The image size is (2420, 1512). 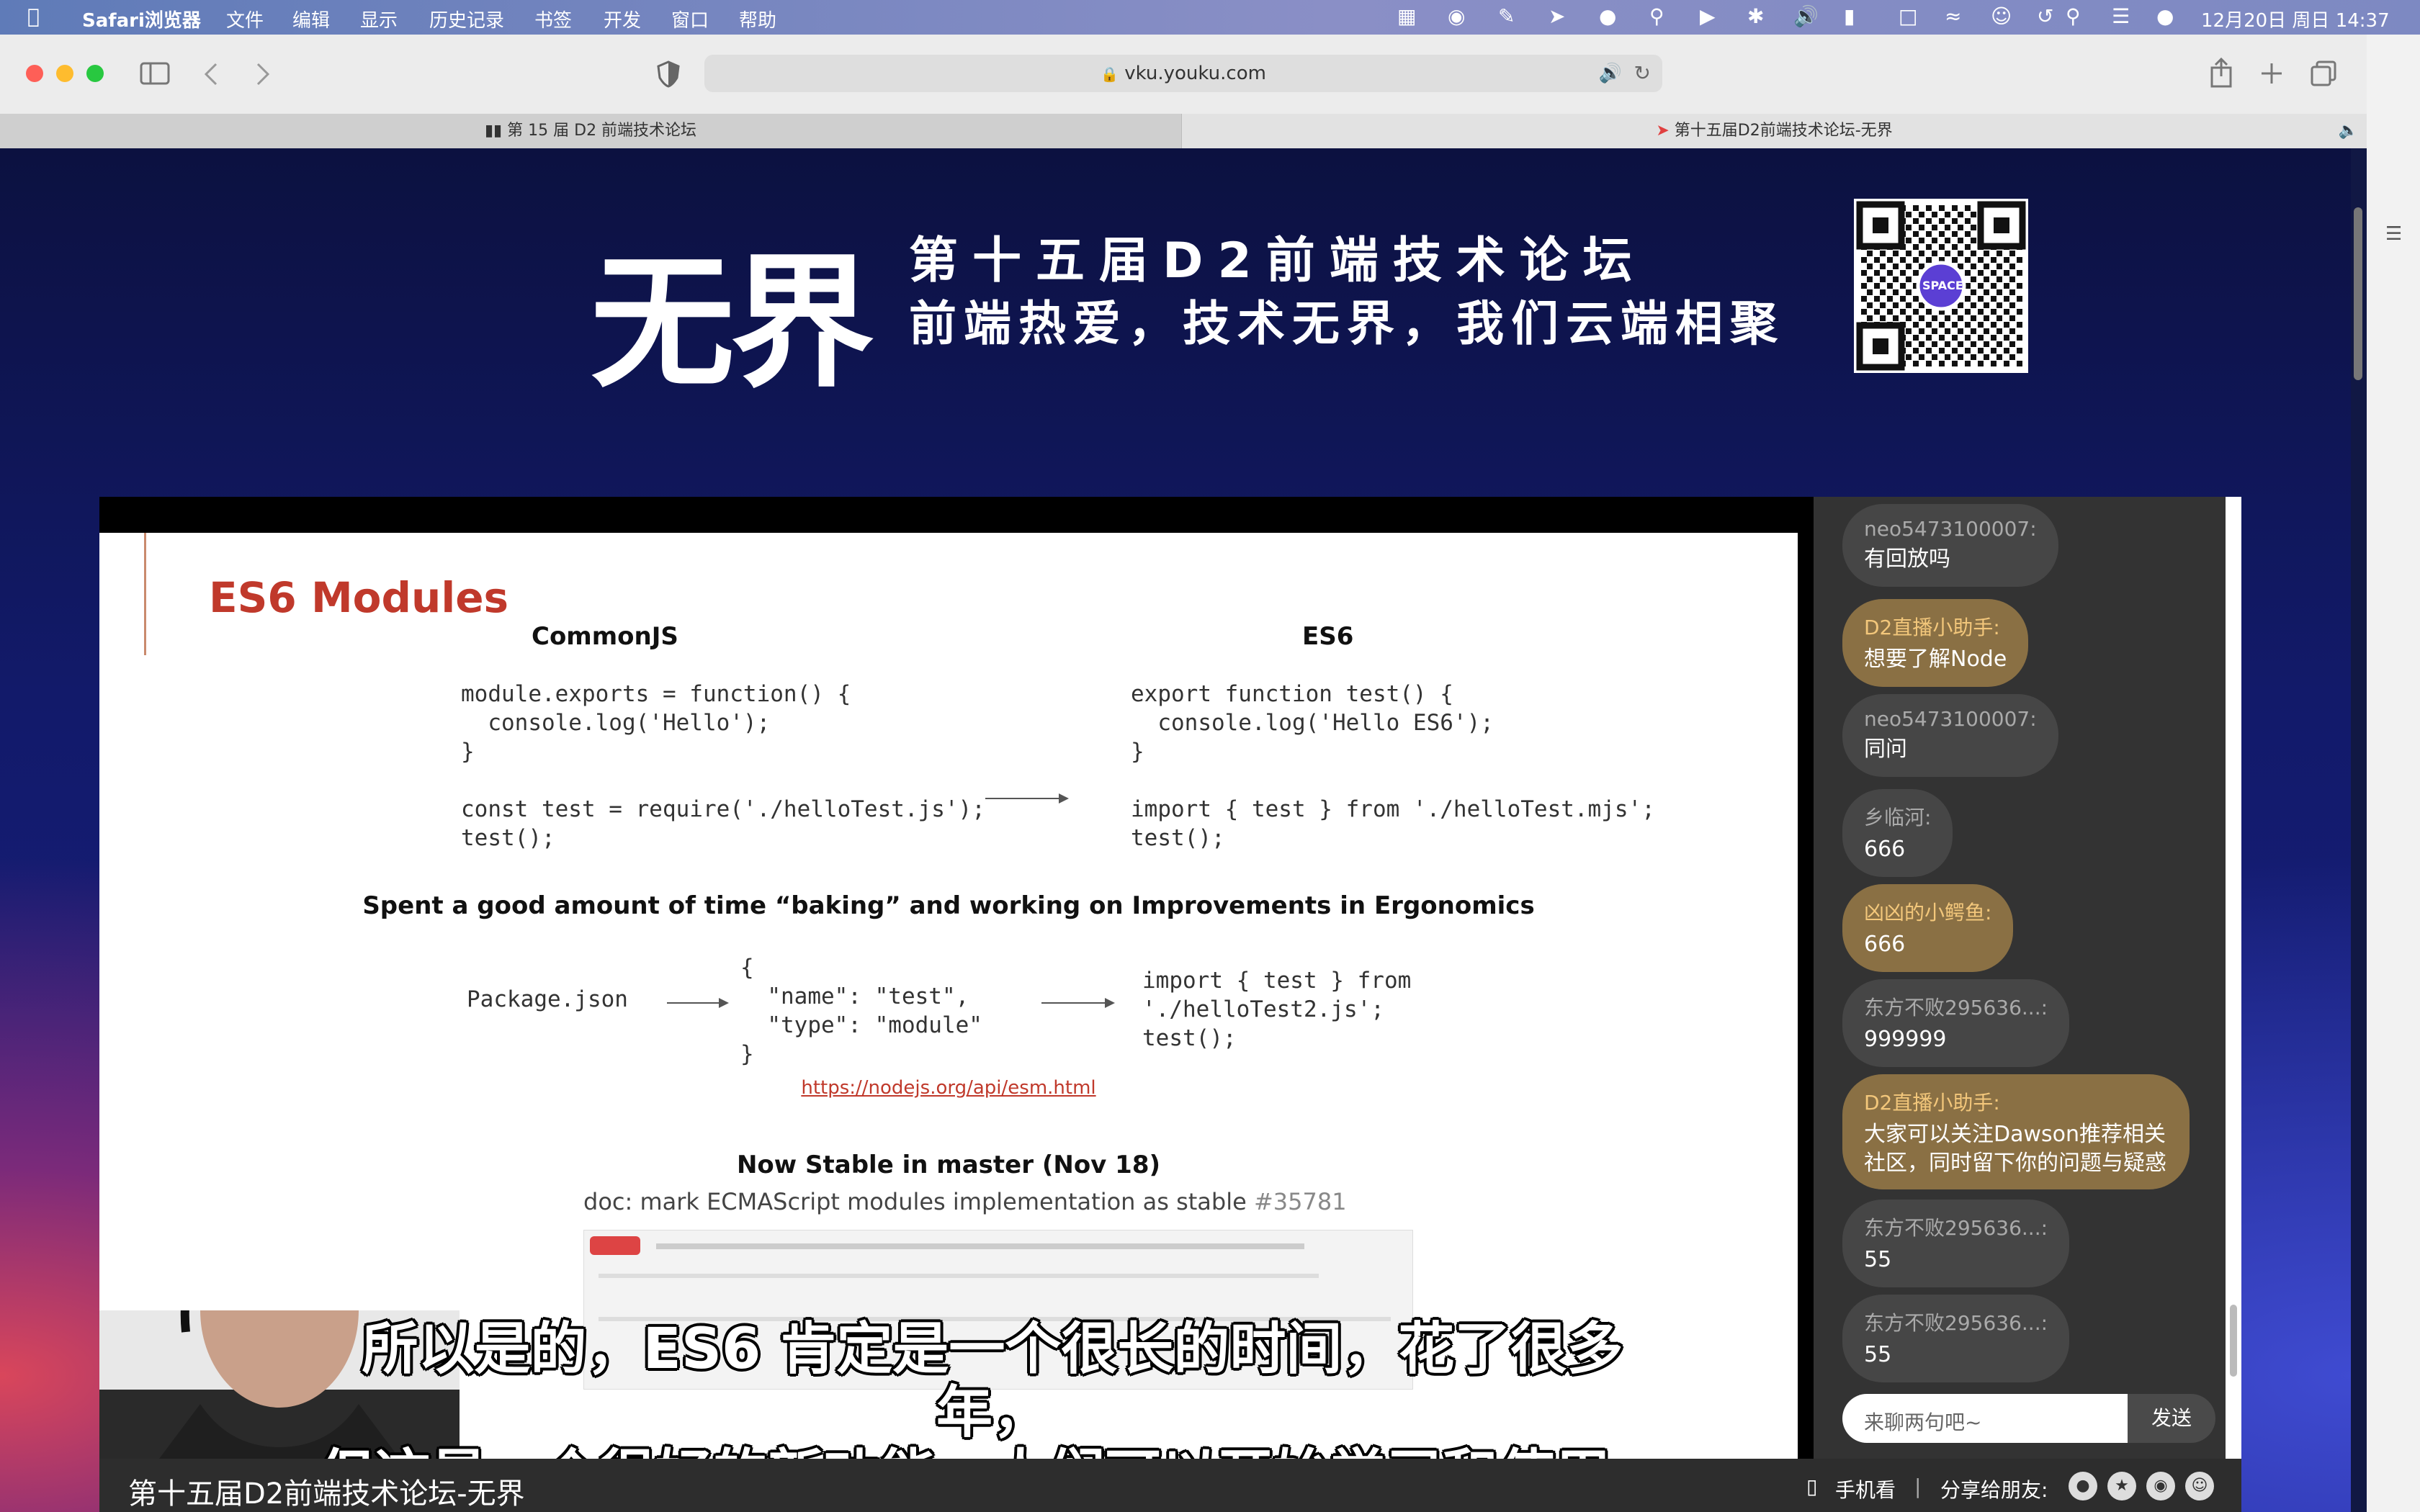 I want to click on user-icon: ☺, so click(x=2002, y=16).